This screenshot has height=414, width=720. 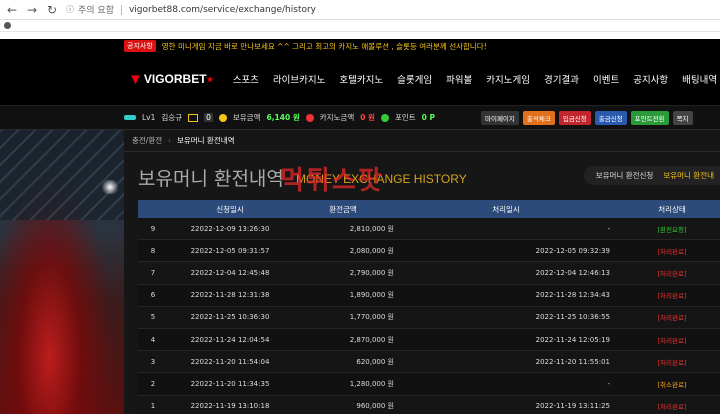 I want to click on balance-label: 보유금액, so click(x=246, y=117).